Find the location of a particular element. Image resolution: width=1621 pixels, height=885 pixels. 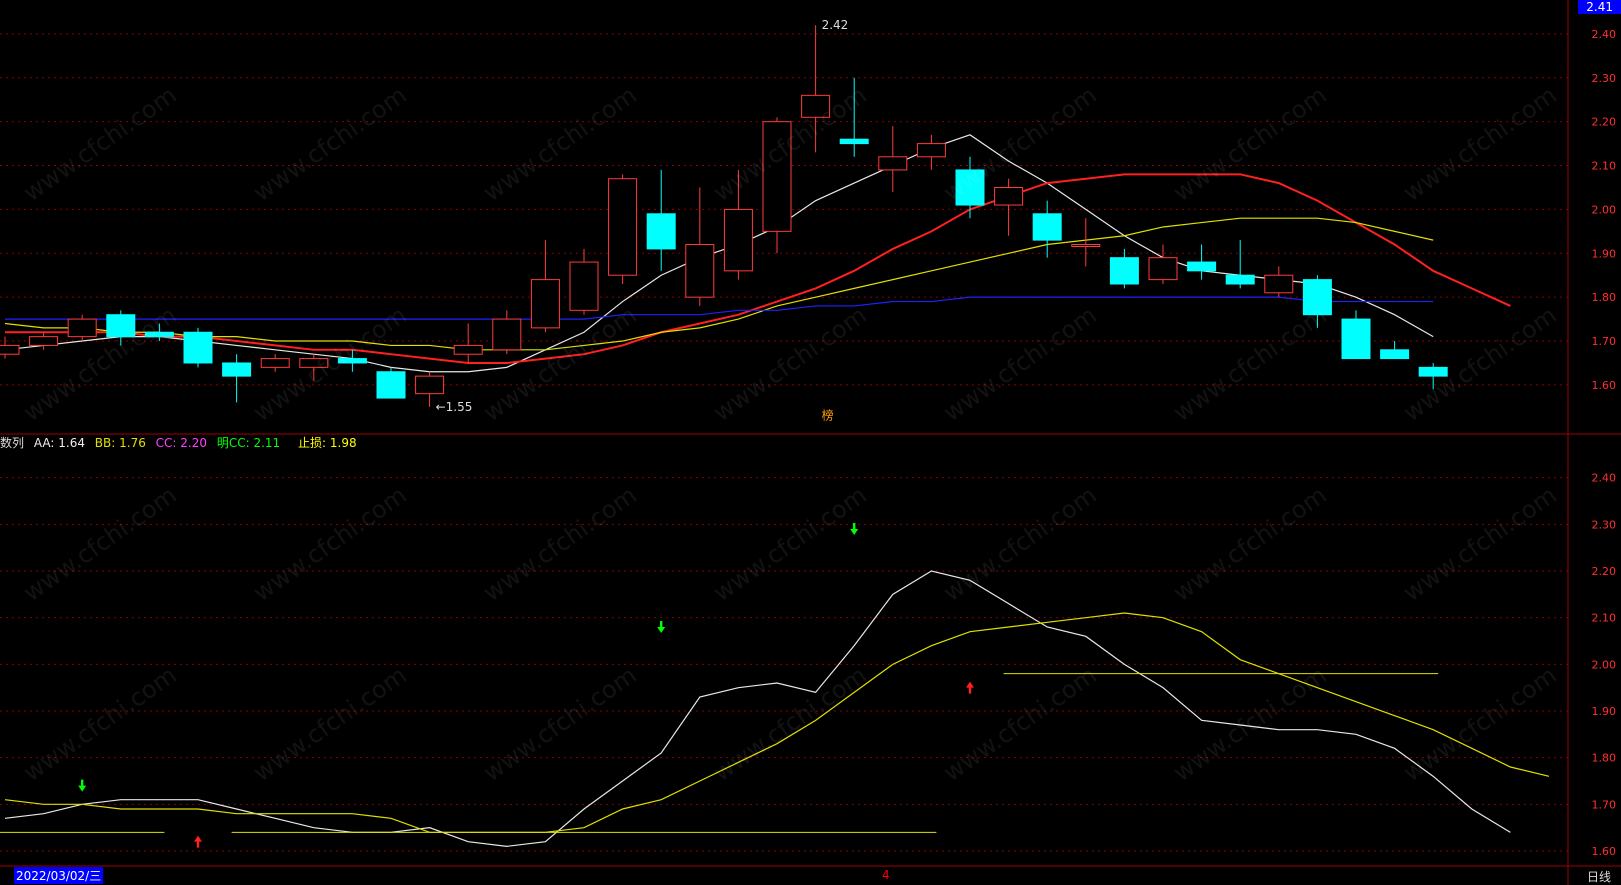

indicator-name: 数列 is located at coordinates (12, 443).